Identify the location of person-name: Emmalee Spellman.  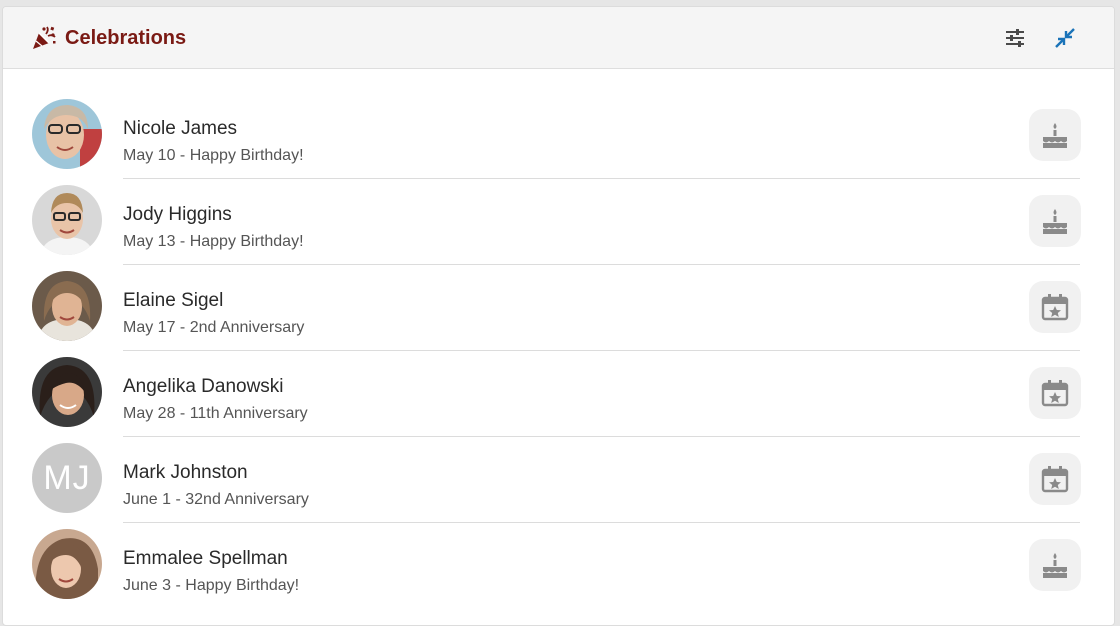
(205, 559).